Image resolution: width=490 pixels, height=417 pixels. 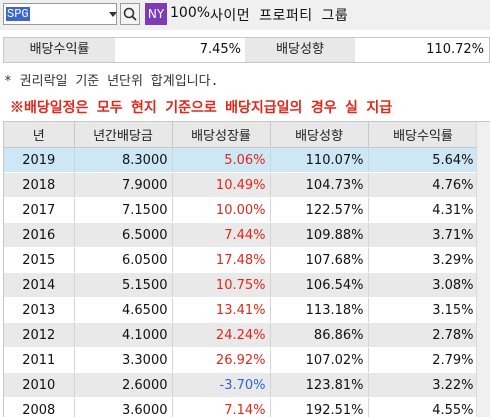 I want to click on cell-annual-dividend: 6.5000, so click(x=123, y=235).